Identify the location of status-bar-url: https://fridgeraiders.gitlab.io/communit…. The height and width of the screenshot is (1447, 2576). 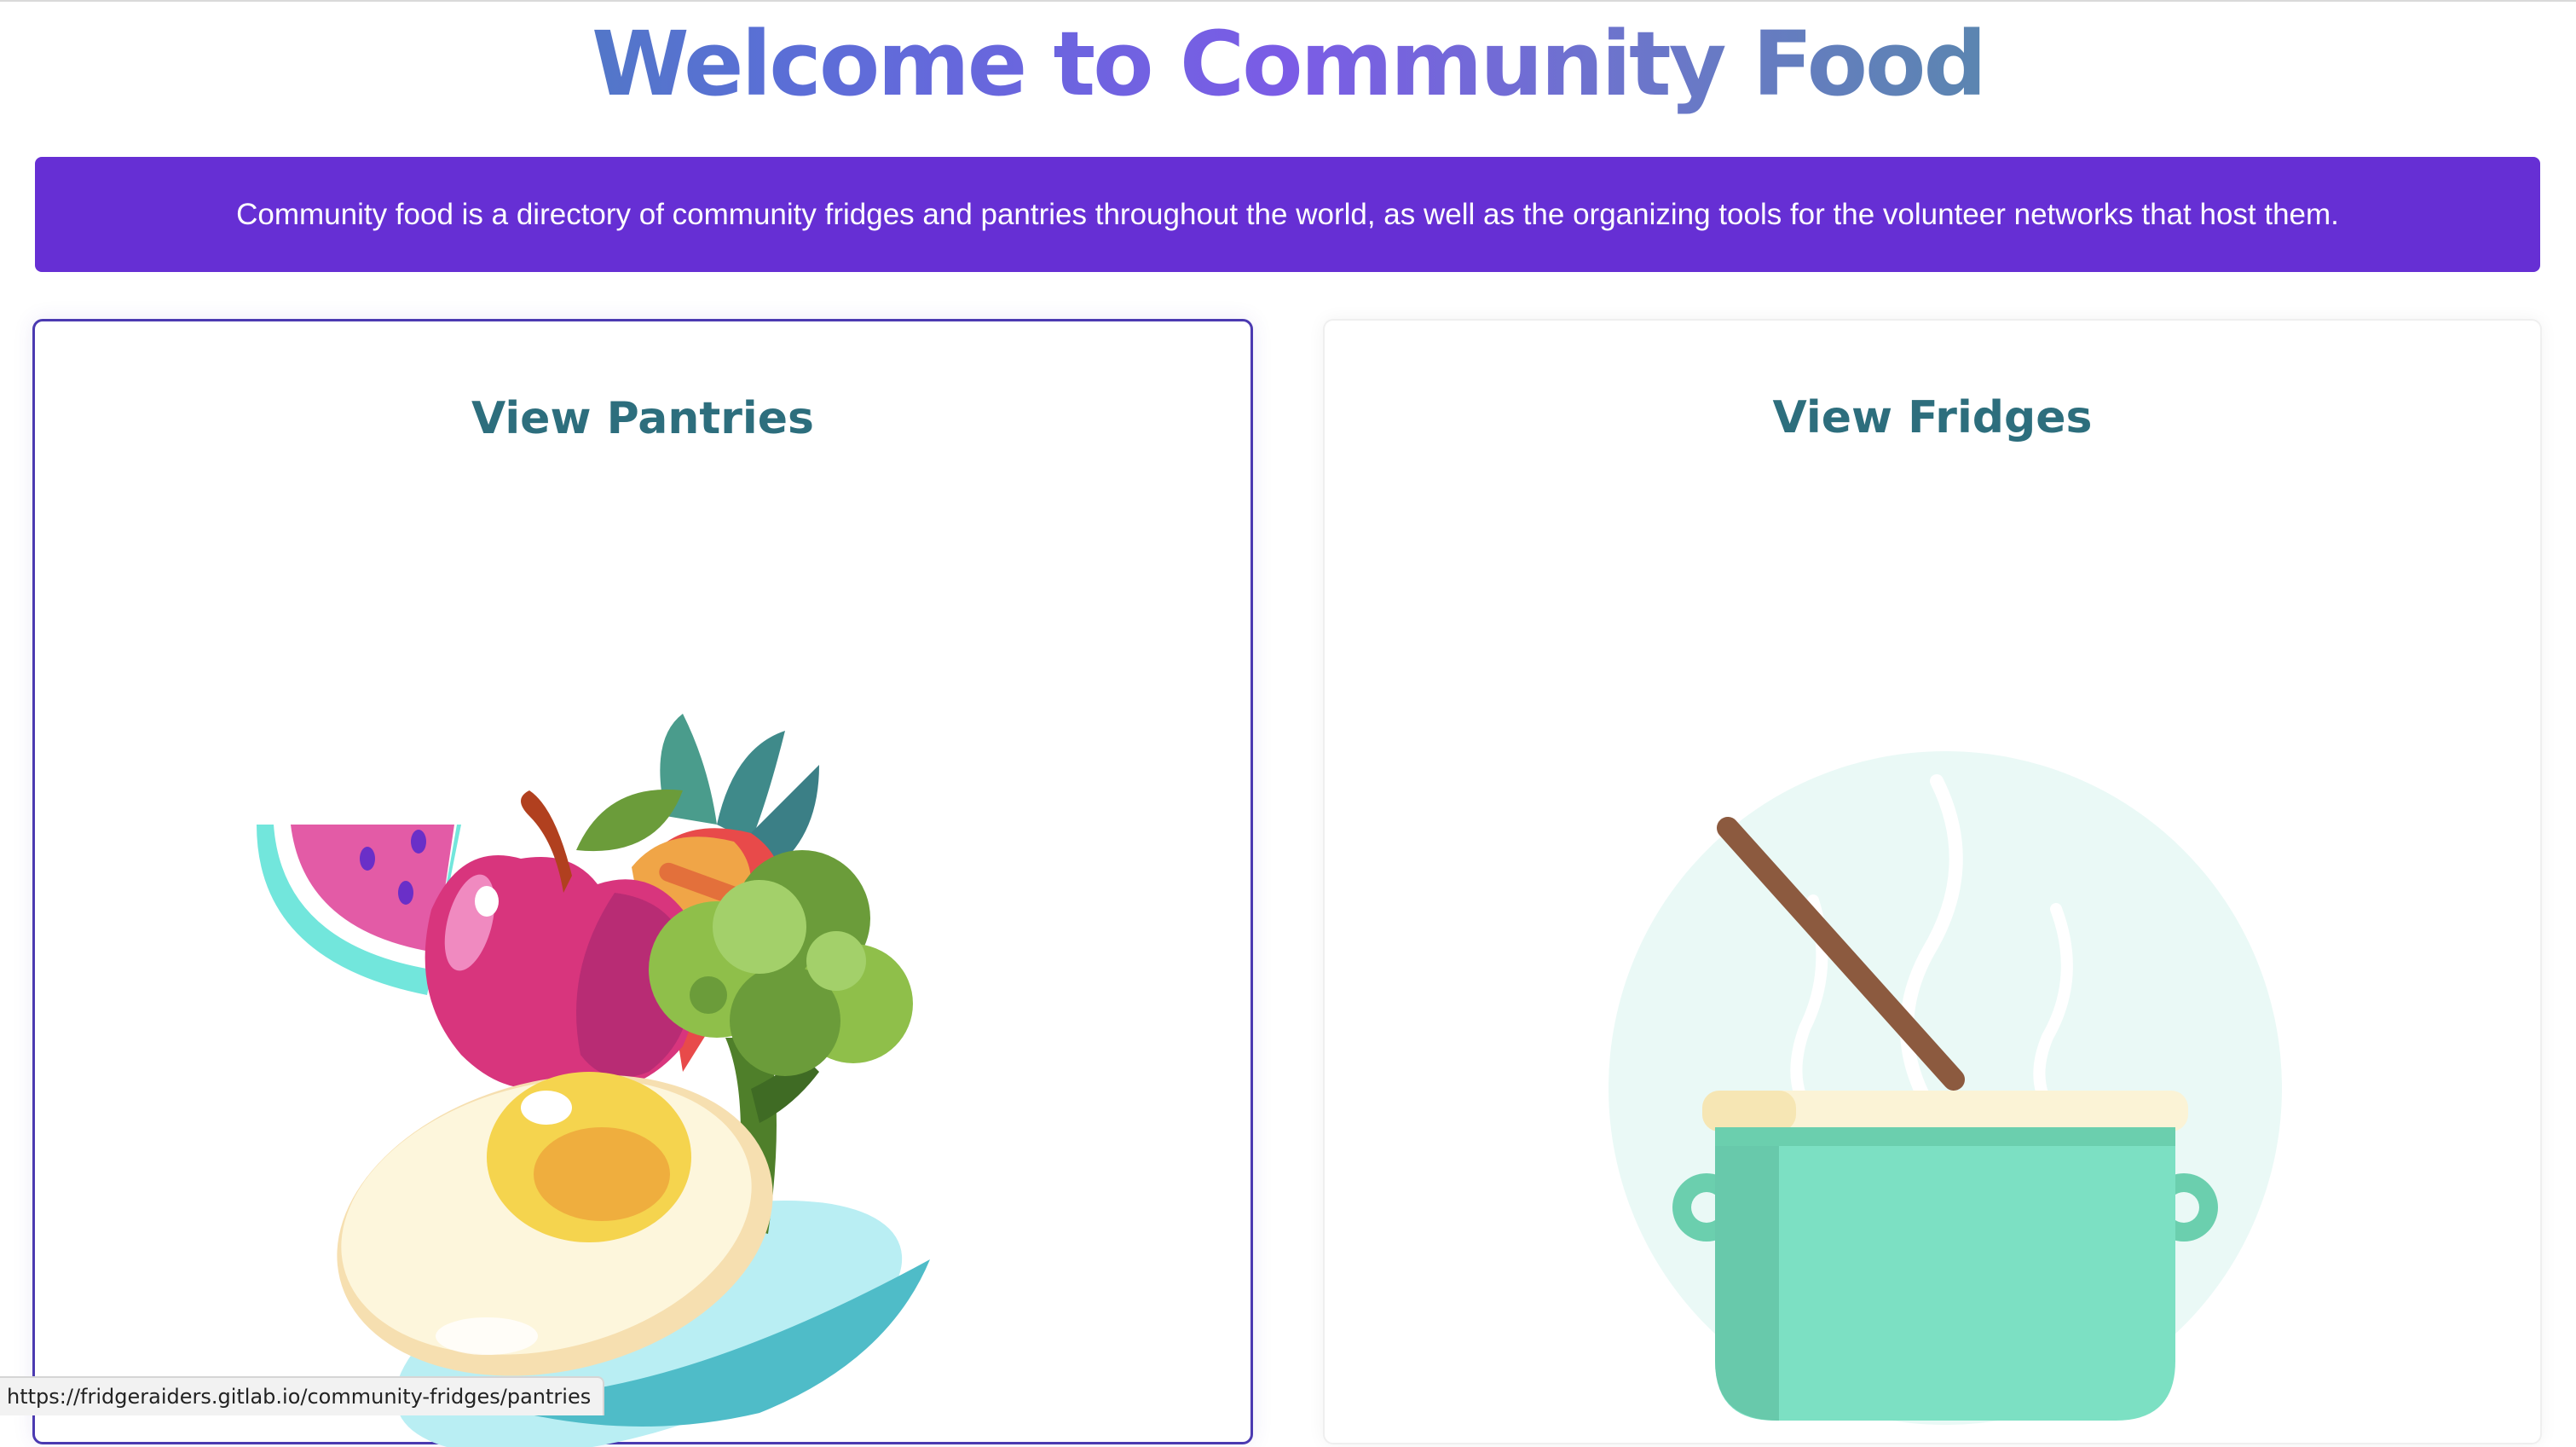
(302, 1396).